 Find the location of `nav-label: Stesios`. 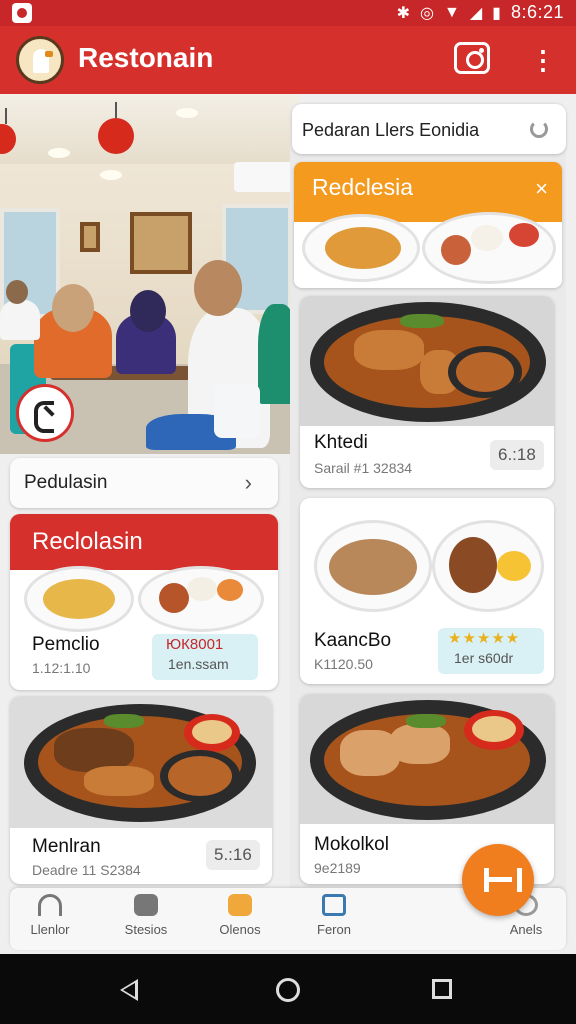

nav-label: Stesios is located at coordinates (146, 929).